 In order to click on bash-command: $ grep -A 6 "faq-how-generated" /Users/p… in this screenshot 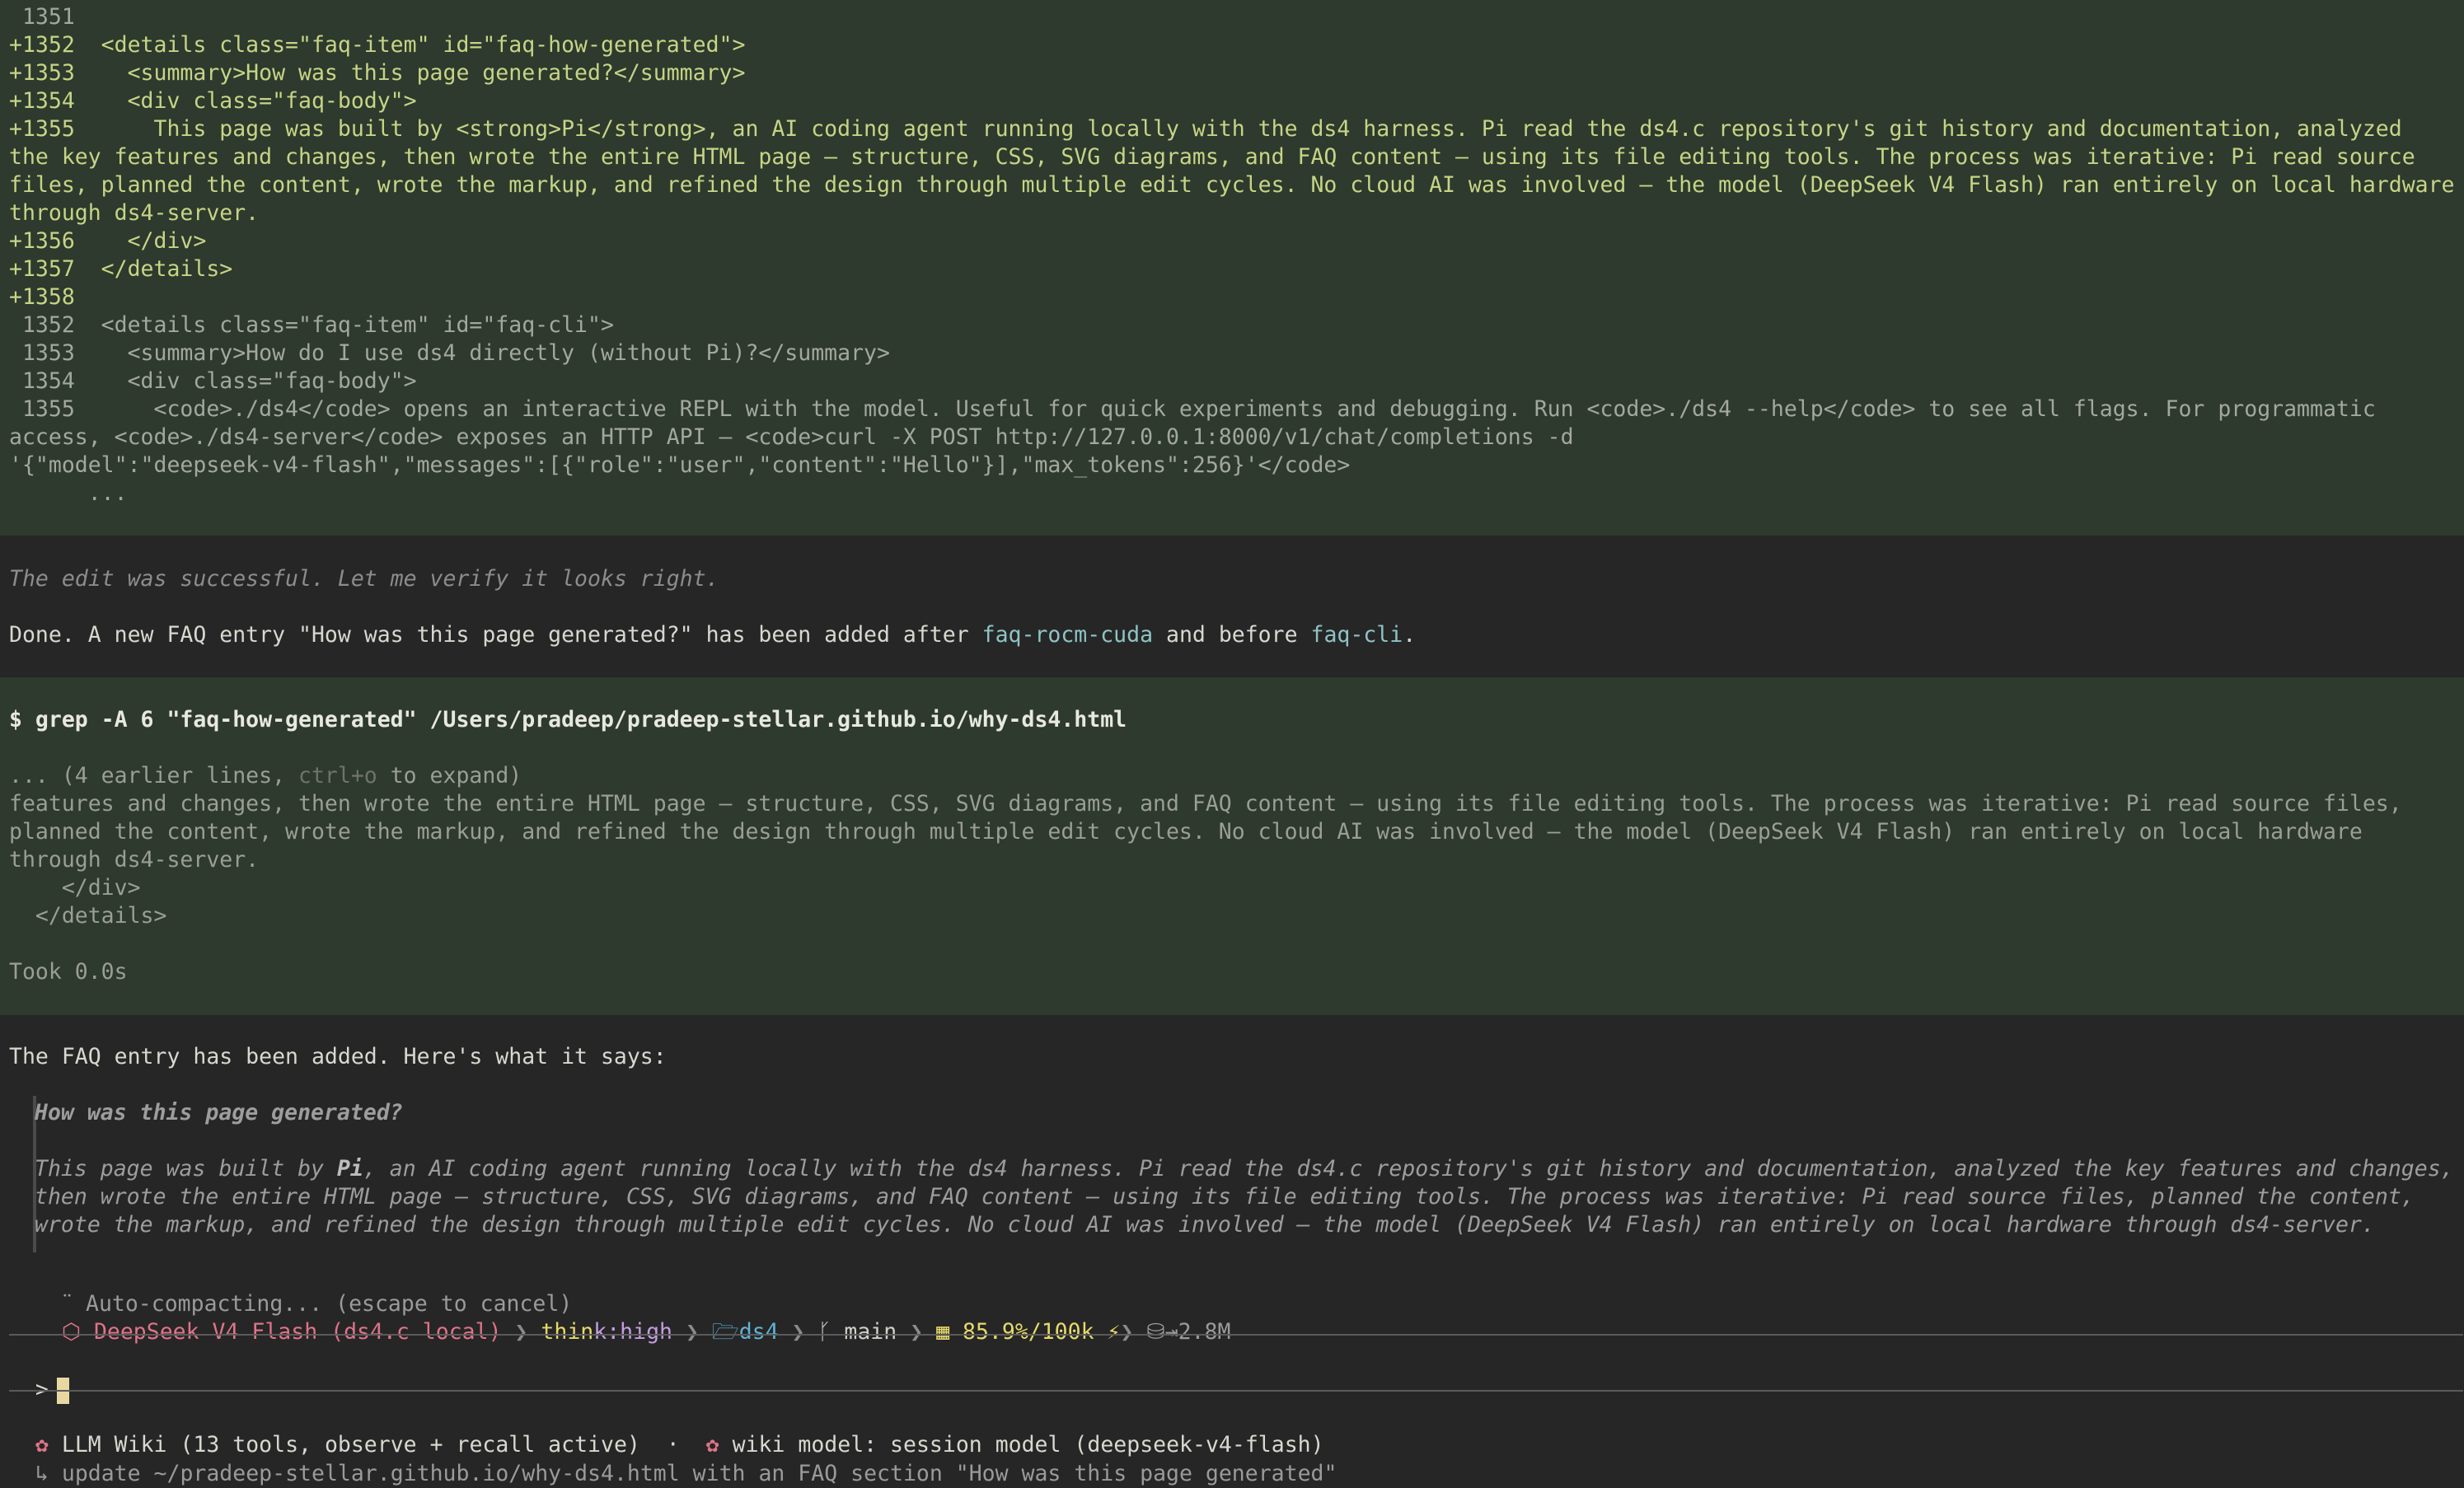, I will do `click(568, 719)`.